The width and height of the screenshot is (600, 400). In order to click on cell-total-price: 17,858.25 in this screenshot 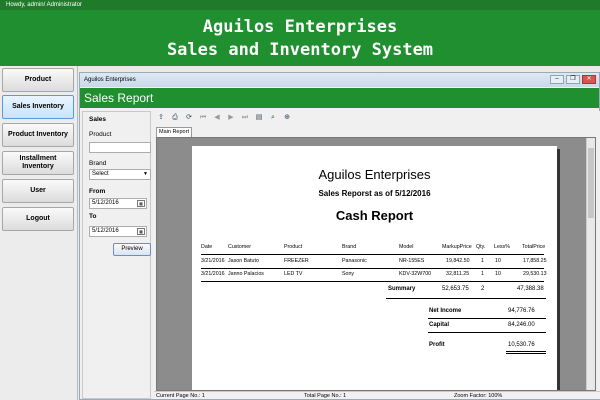, I will do `click(535, 261)`.